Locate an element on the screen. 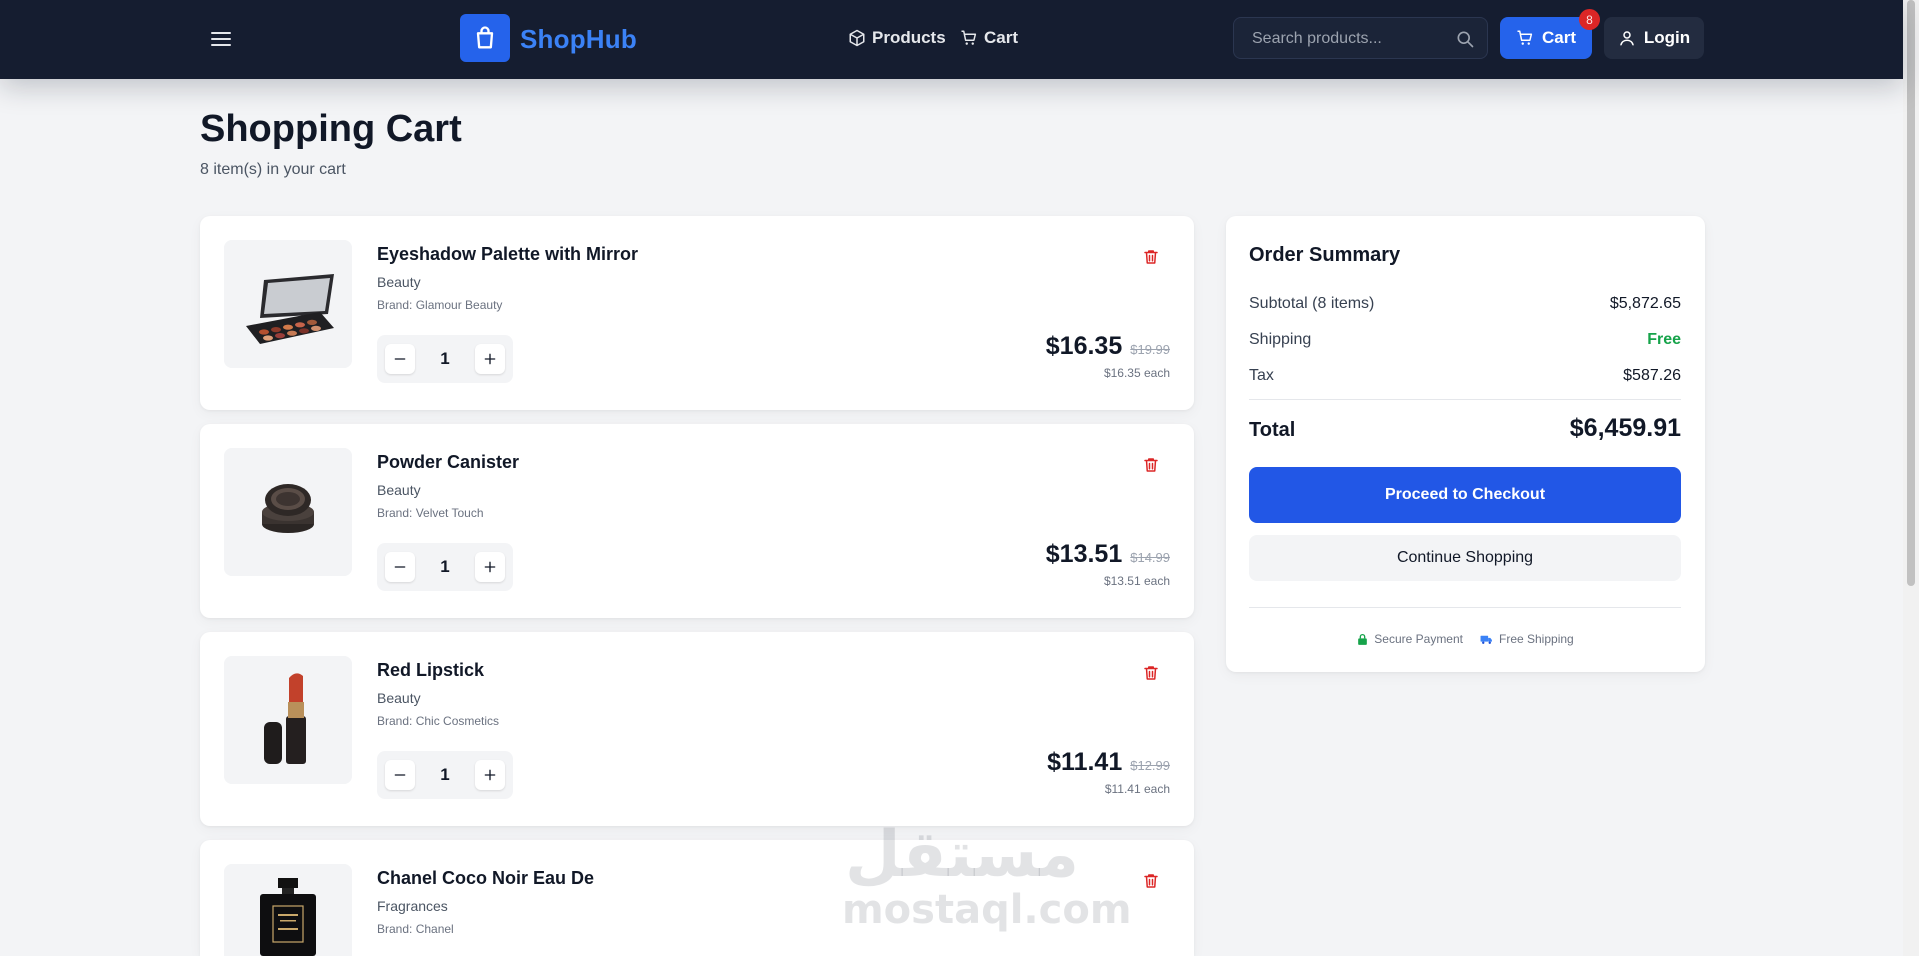 This screenshot has width=1919, height=956. cart-count-badge: 8 is located at coordinates (1589, 19).